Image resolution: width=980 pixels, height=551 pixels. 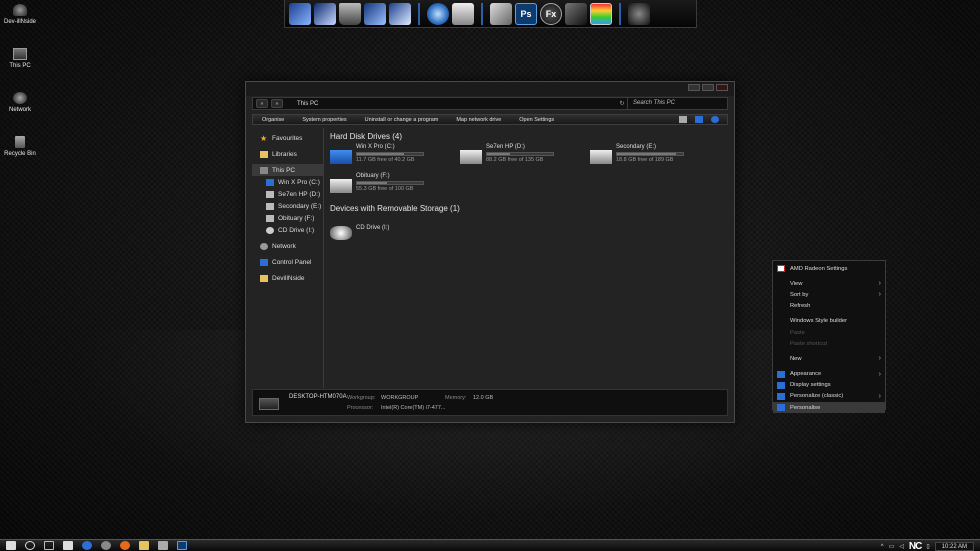 I want to click on forward-button: », so click(x=277, y=103).